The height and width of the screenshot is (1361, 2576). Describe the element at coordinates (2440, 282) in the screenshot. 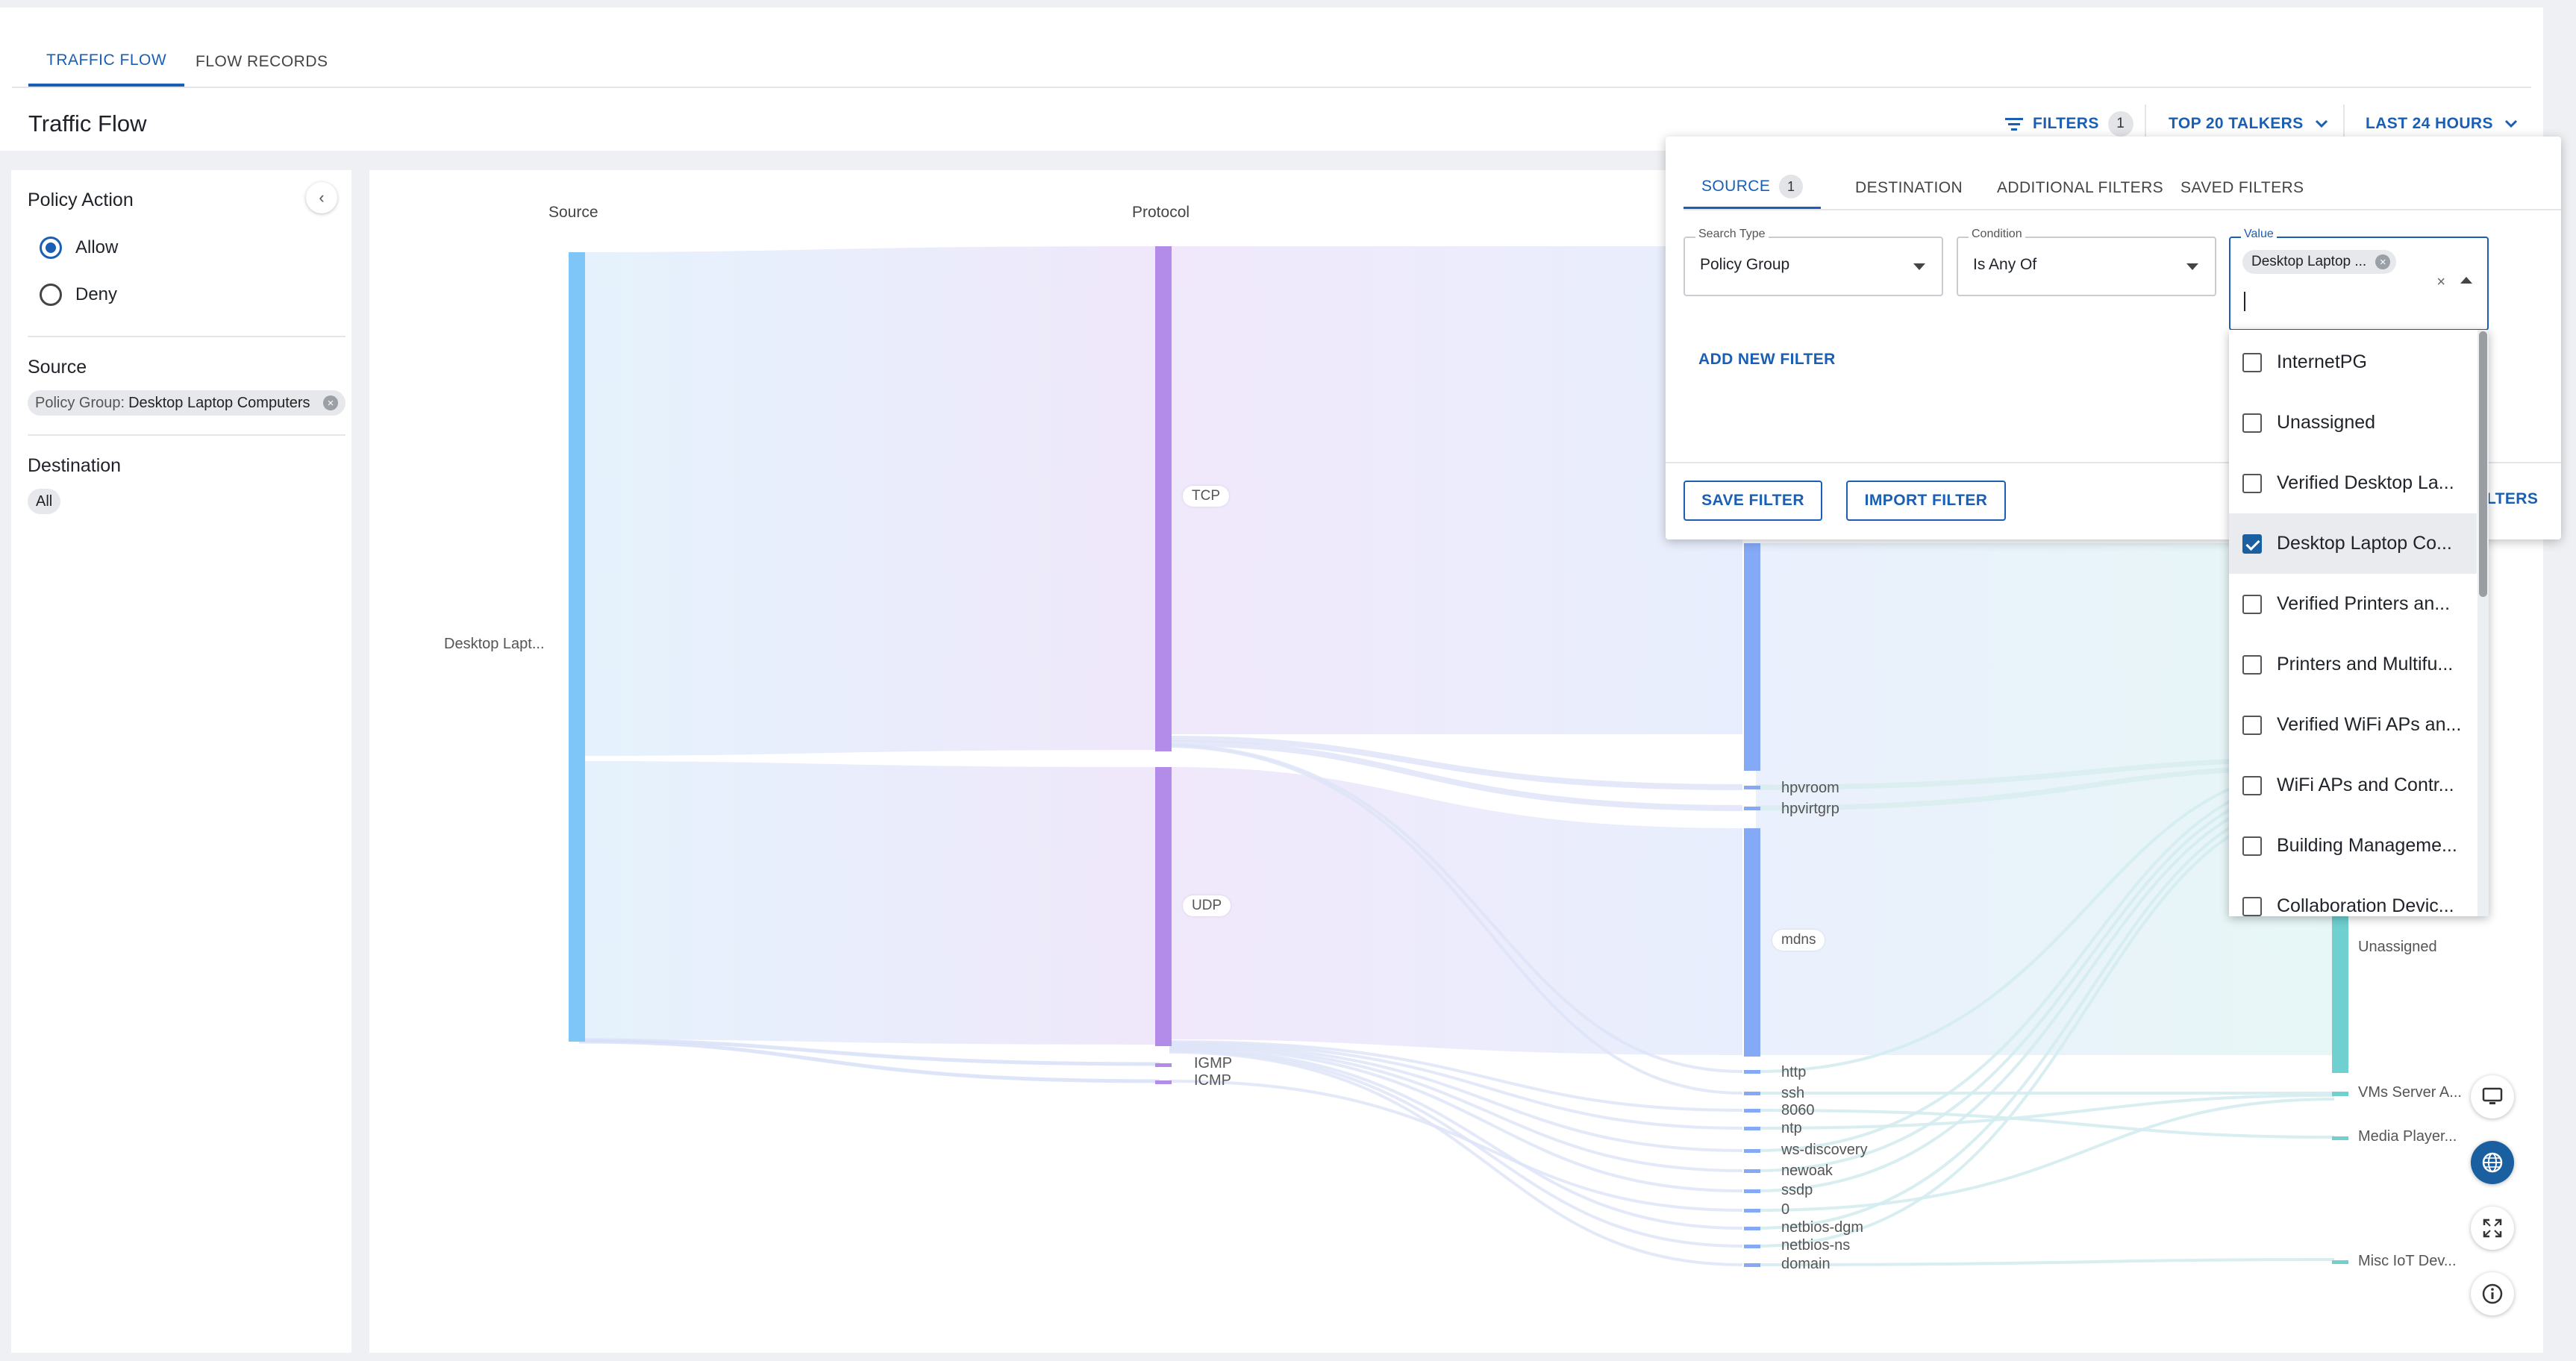

I see `clear-icon: ×` at that location.